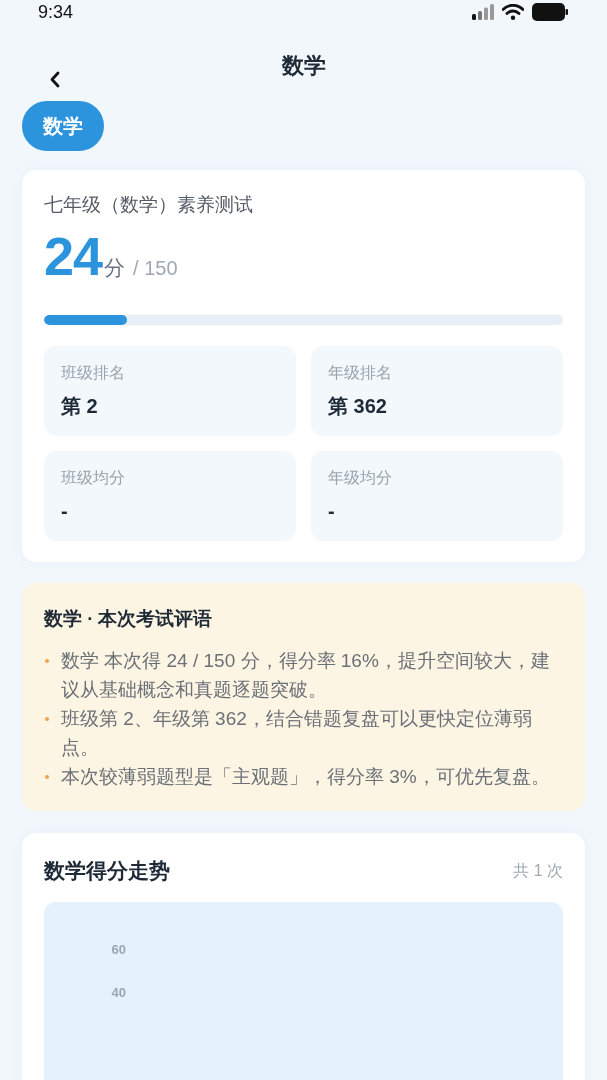 The height and width of the screenshot is (1080, 607). I want to click on page-title: 数学, so click(303, 66).